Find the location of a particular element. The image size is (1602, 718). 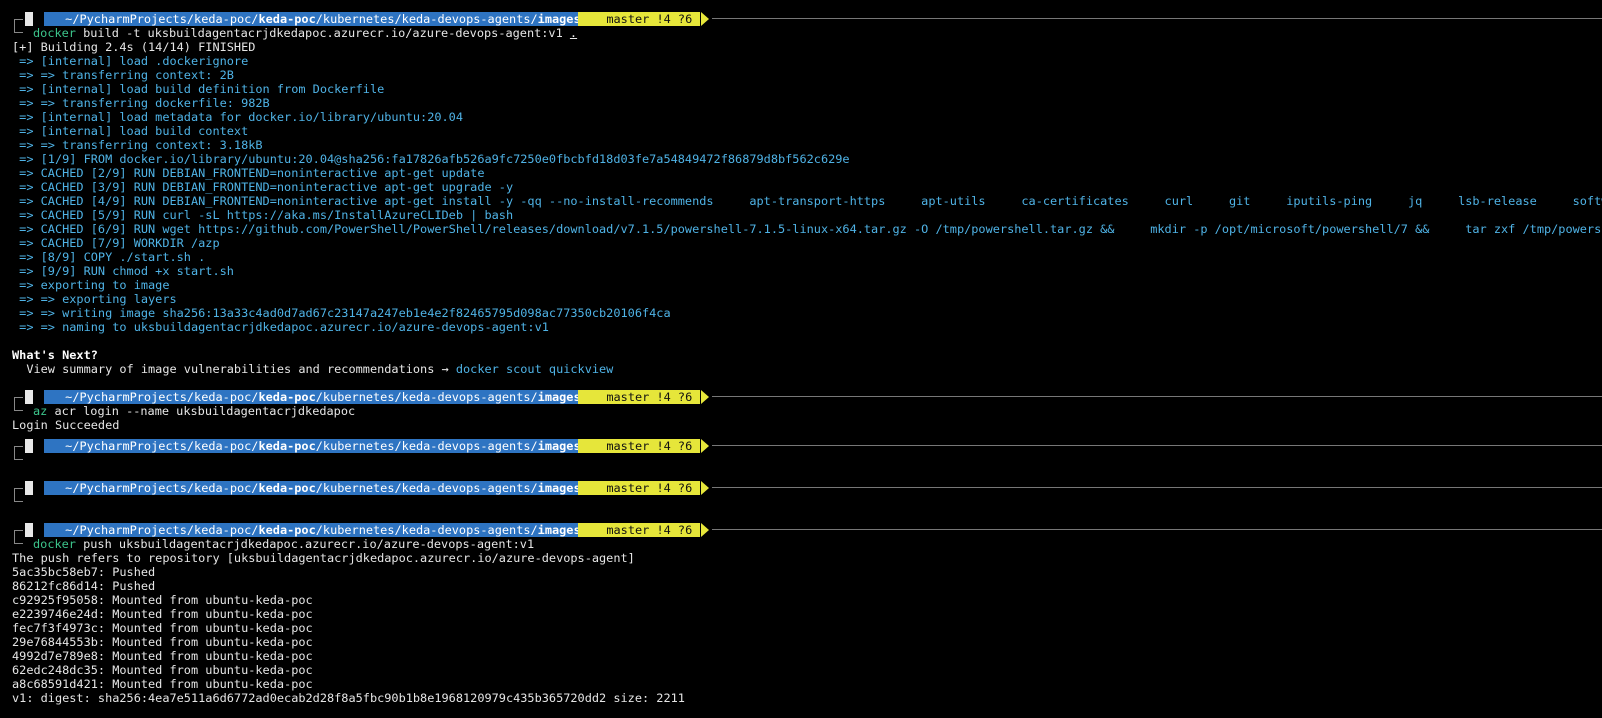

build-step-line: => => transferring context: 2B is located at coordinates (123, 75).